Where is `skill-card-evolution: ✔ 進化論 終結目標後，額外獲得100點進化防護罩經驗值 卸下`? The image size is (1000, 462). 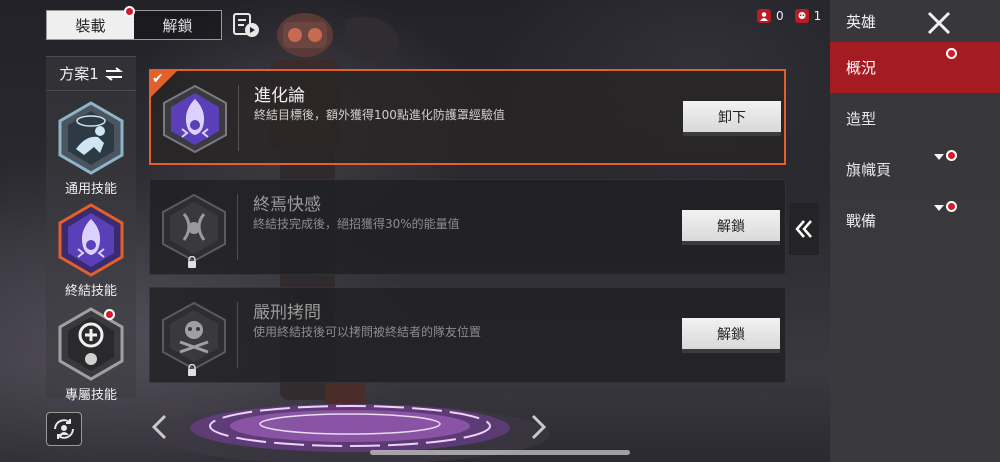 skill-card-evolution: ✔ 進化論 終結目標後，額外獲得100點進化防護罩經驗值 卸下 is located at coordinates (467, 117).